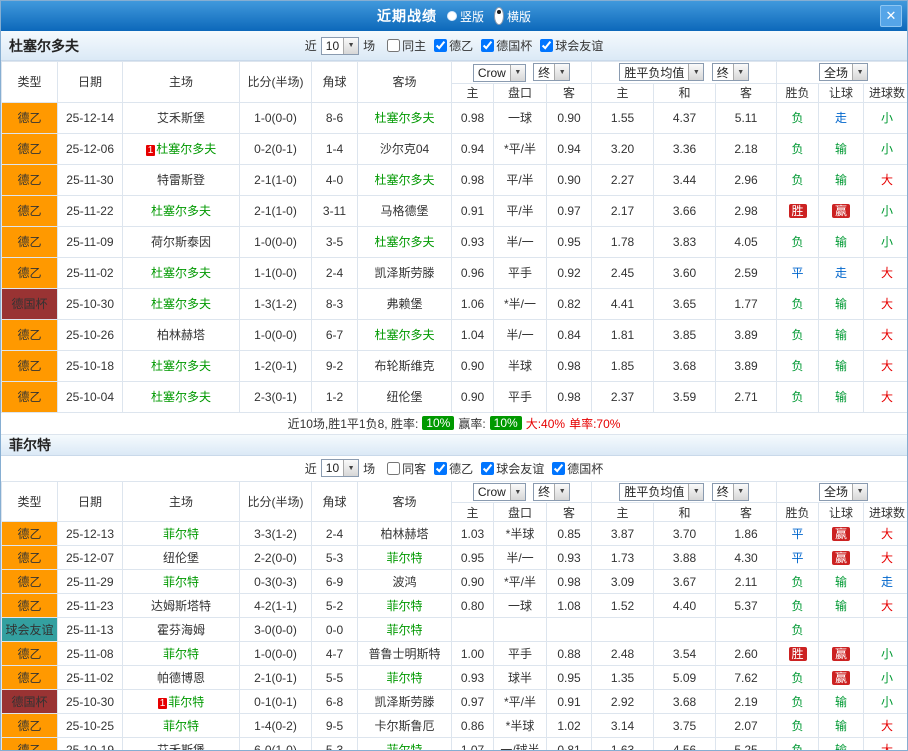  Describe the element at coordinates (520, 148) in the screenshot. I see `cell-handicap: *平/半` at that location.